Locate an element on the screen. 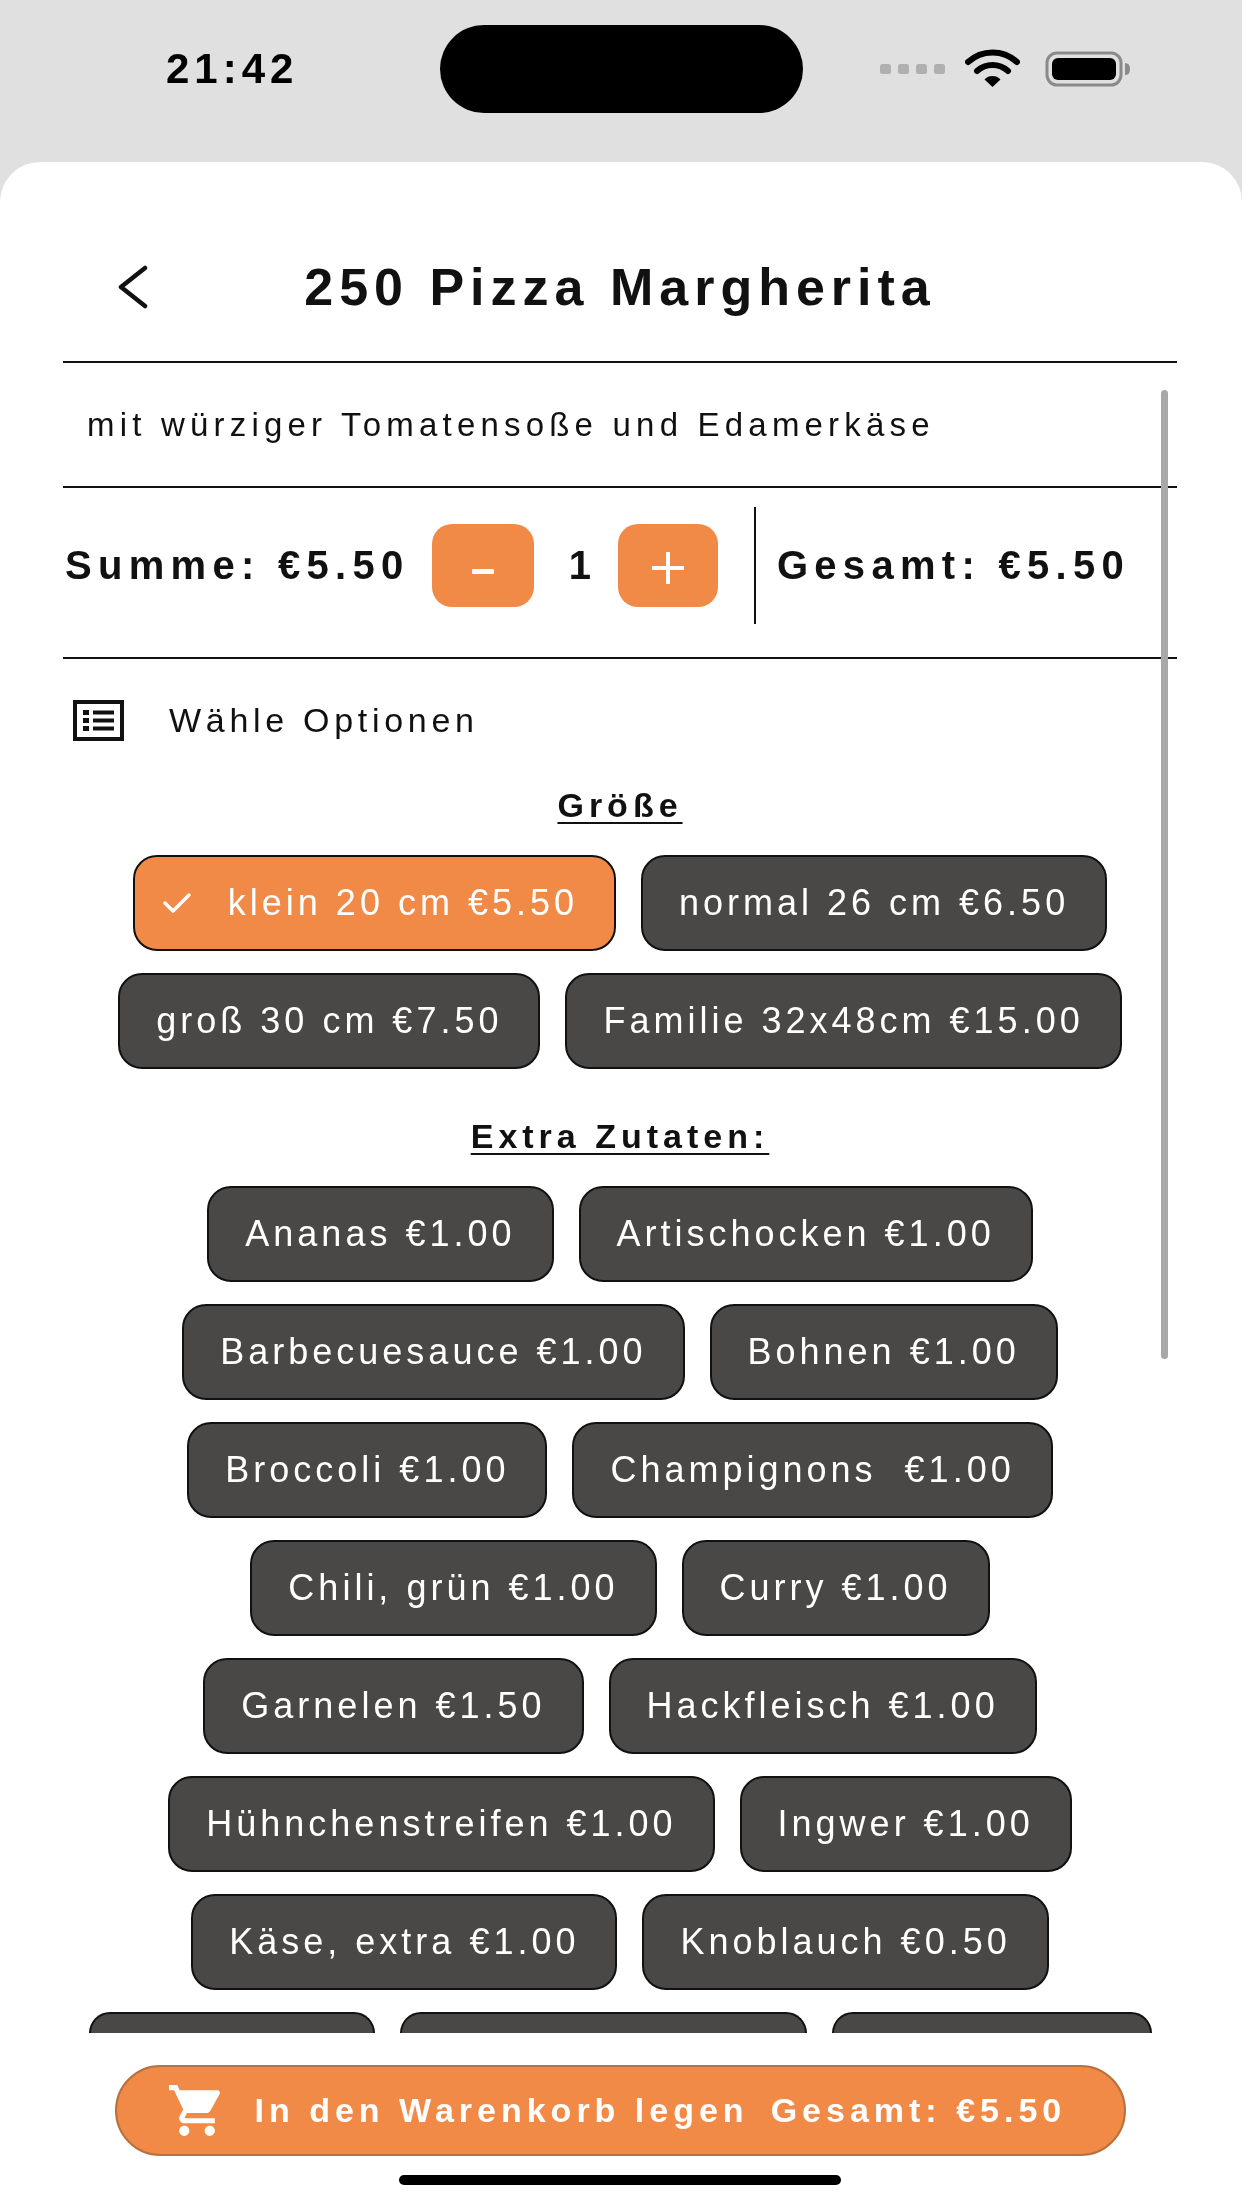  option-chip: Chili, grün €1.00 is located at coordinates (453, 1588).